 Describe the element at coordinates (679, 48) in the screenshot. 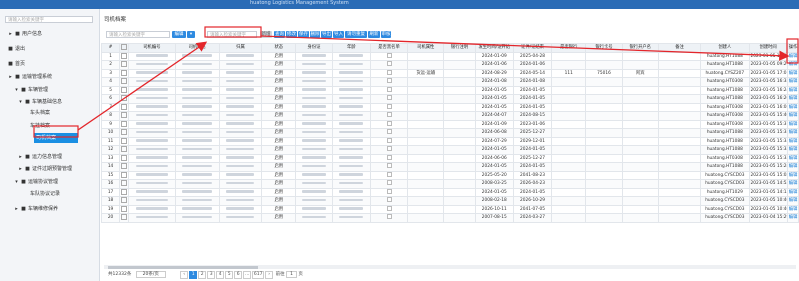

I see `column-header: 备注` at that location.